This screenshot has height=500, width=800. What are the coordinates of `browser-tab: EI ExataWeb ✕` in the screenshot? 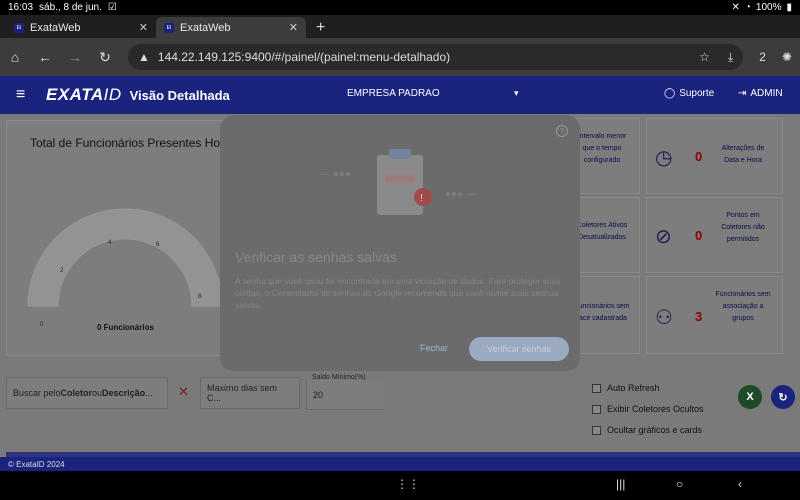 It's located at (81, 27).